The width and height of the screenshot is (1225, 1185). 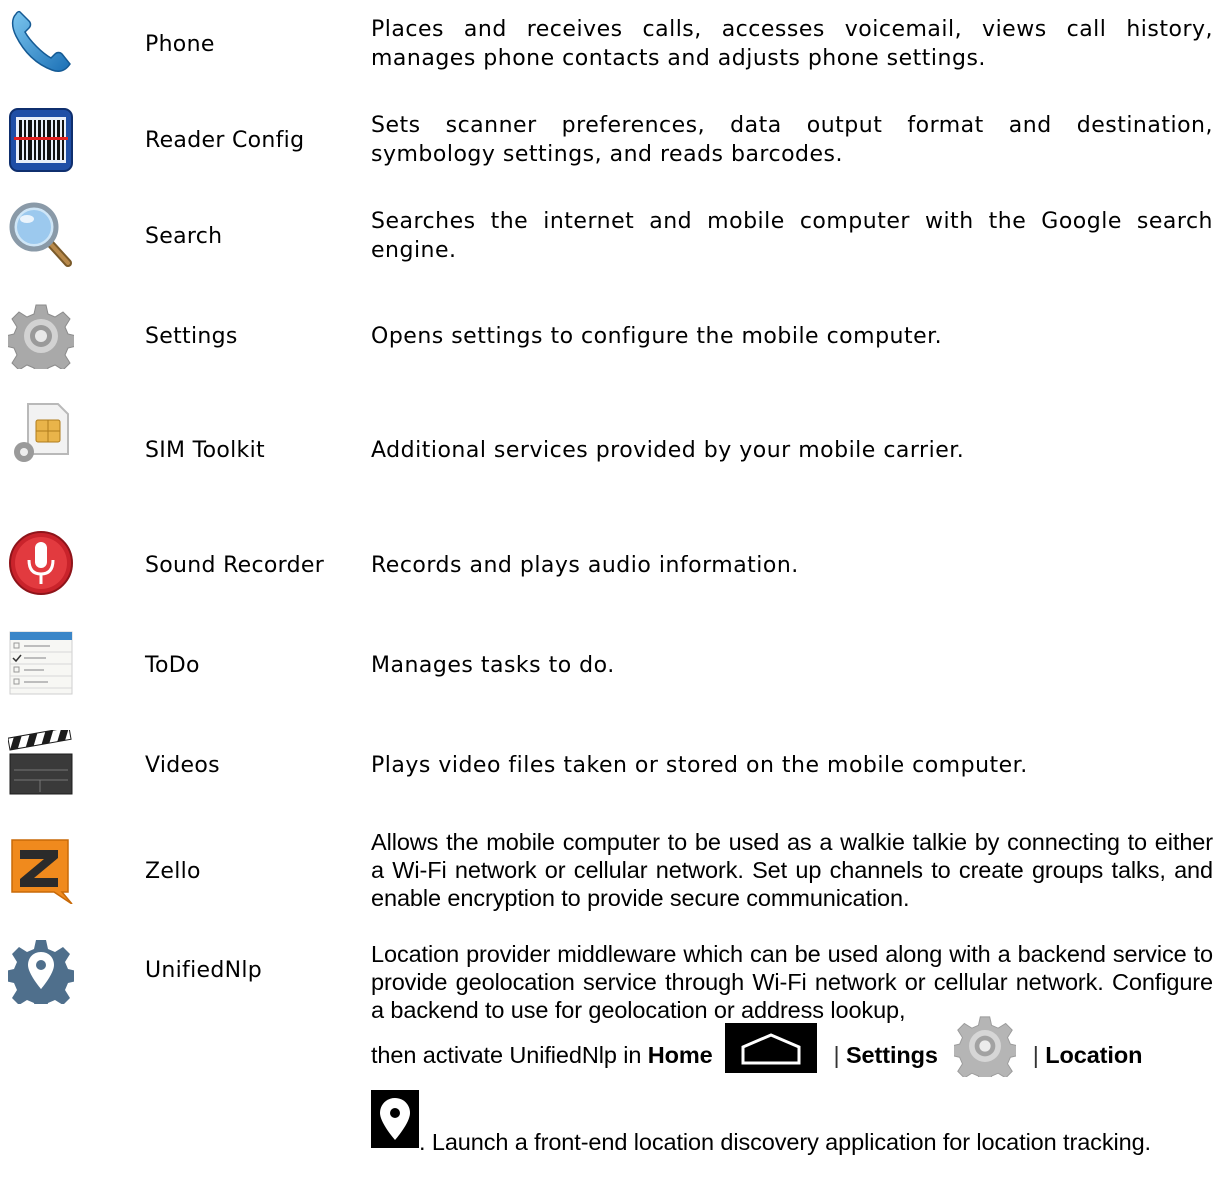 What do you see at coordinates (235, 565) in the screenshot?
I see `app-name: Sound Recorder` at bounding box center [235, 565].